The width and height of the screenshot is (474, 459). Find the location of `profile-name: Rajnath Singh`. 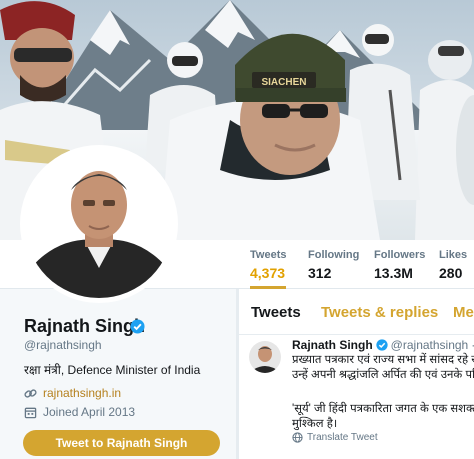

profile-name: Rajnath Singh is located at coordinates (84, 326).